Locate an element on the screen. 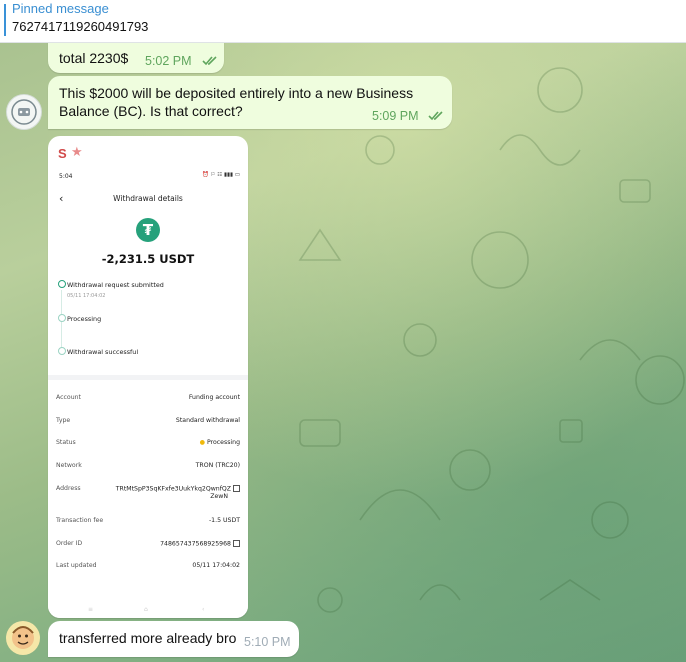  step-check-icon is located at coordinates (62, 284).